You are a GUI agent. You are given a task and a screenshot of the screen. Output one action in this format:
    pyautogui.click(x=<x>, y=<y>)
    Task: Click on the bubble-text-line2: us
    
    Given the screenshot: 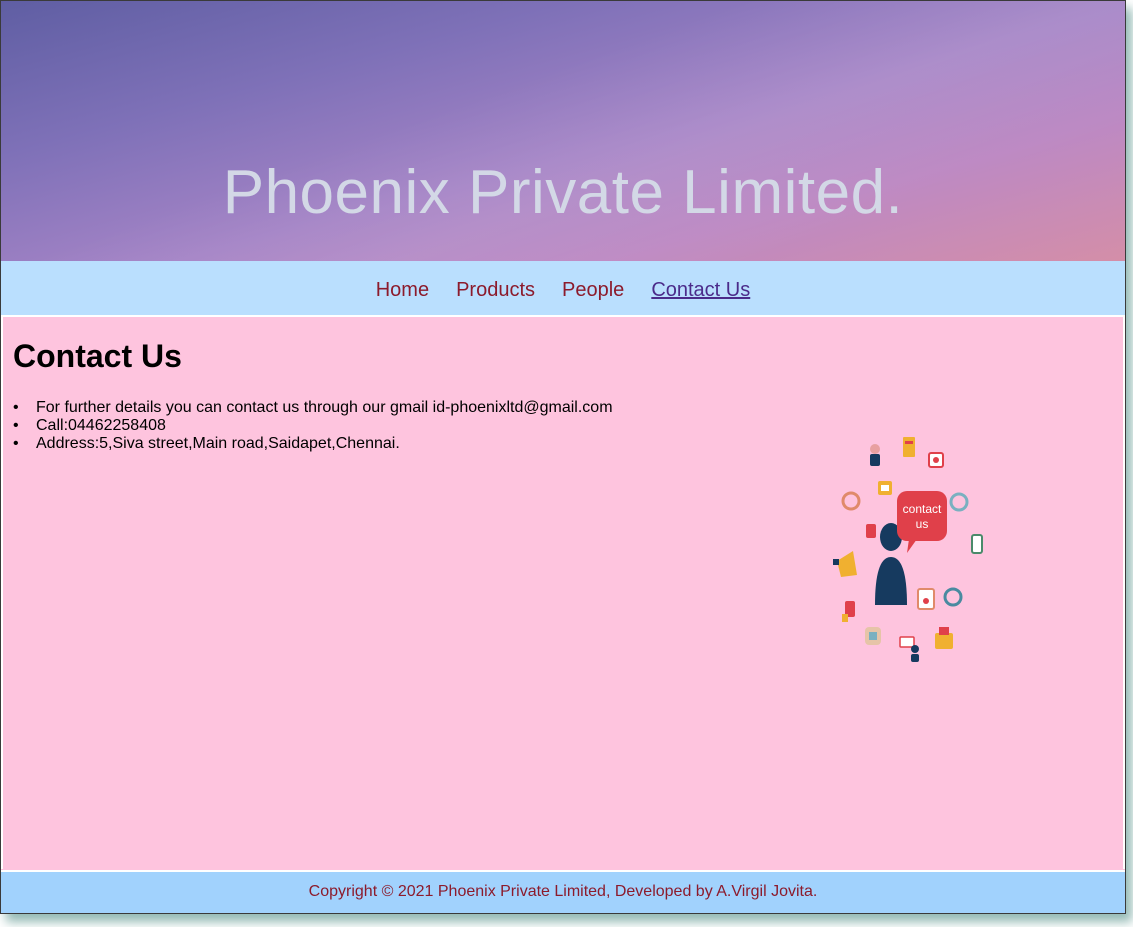 What is the action you would take?
    pyautogui.click(x=922, y=524)
    